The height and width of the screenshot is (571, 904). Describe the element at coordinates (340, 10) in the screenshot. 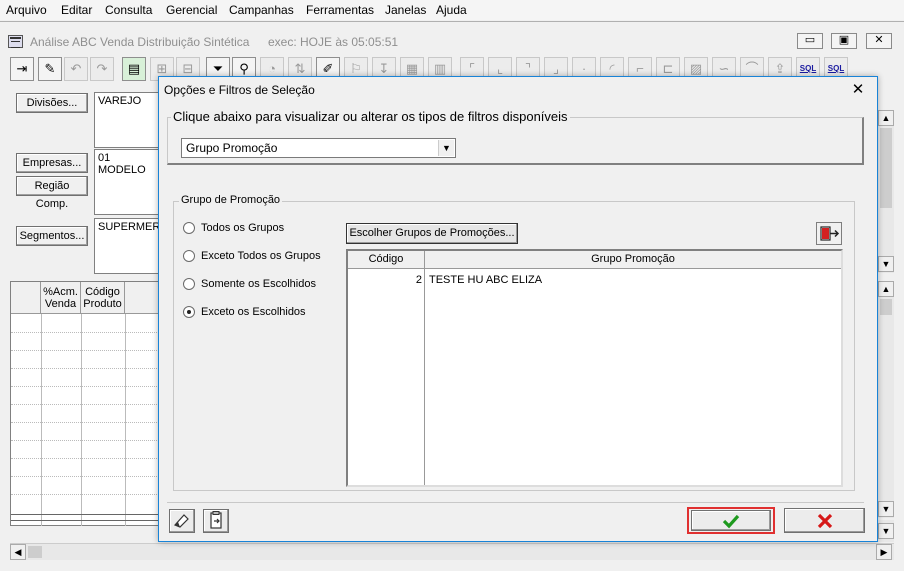

I see `menu-ferramentas: Ferramentas` at that location.